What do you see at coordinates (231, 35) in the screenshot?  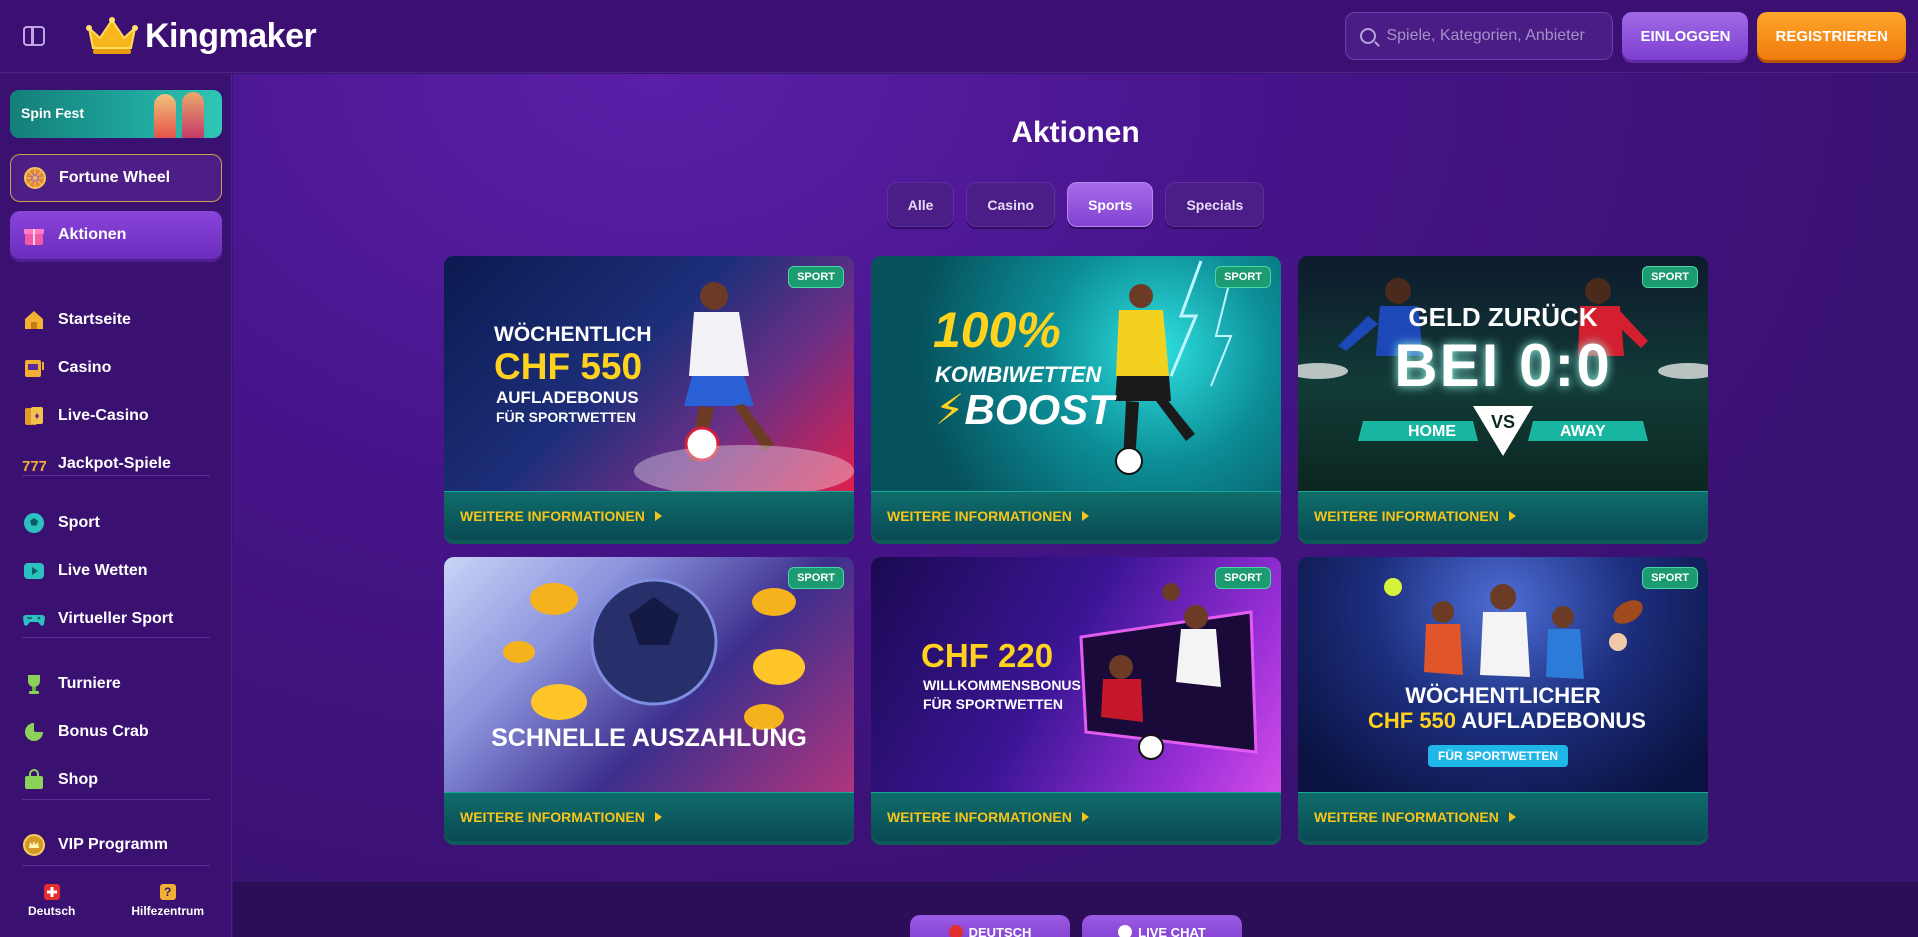 I see `logo-text: Kingmaker` at bounding box center [231, 35].